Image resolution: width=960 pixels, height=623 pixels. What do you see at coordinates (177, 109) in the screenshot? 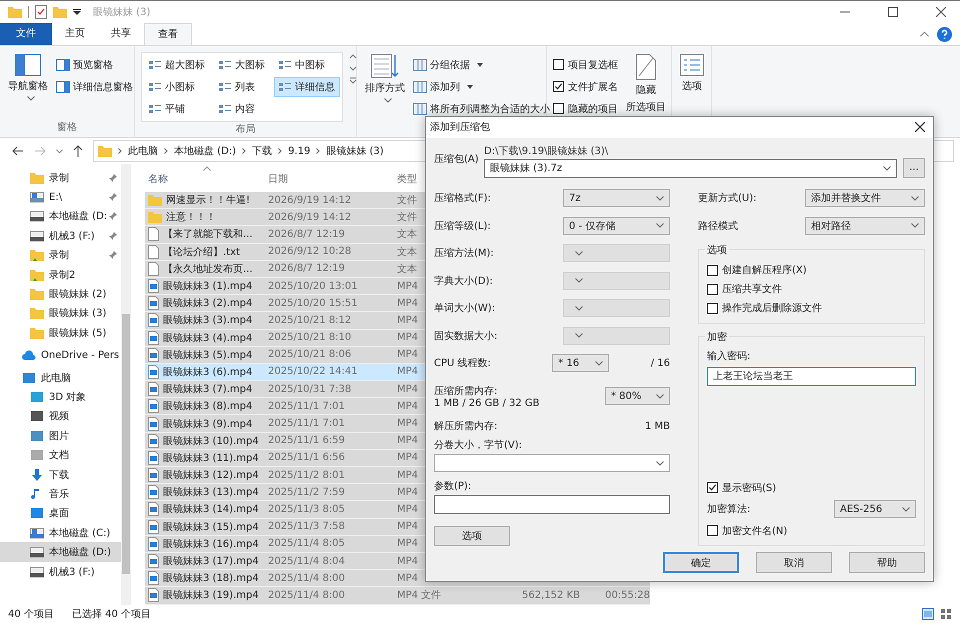
I see `layout-option: 平铺` at bounding box center [177, 109].